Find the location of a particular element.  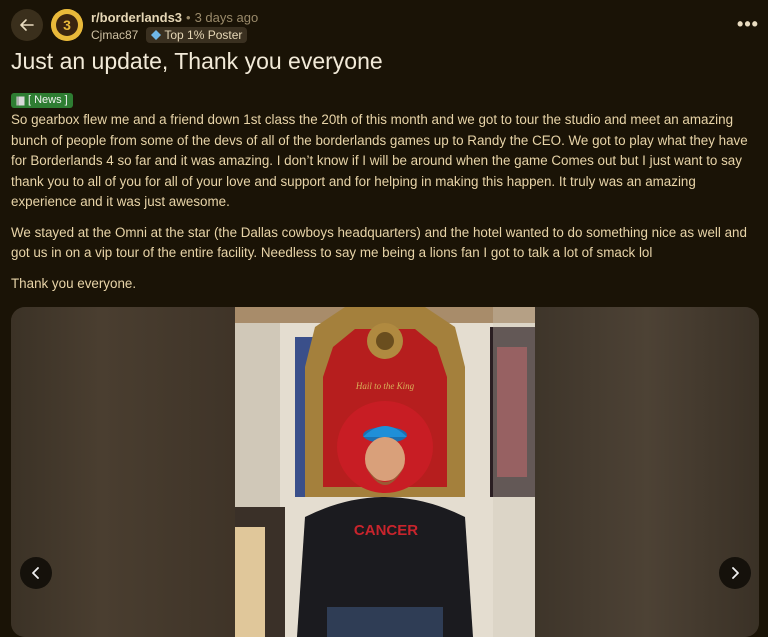

gallery-prev-button is located at coordinates (36, 573).